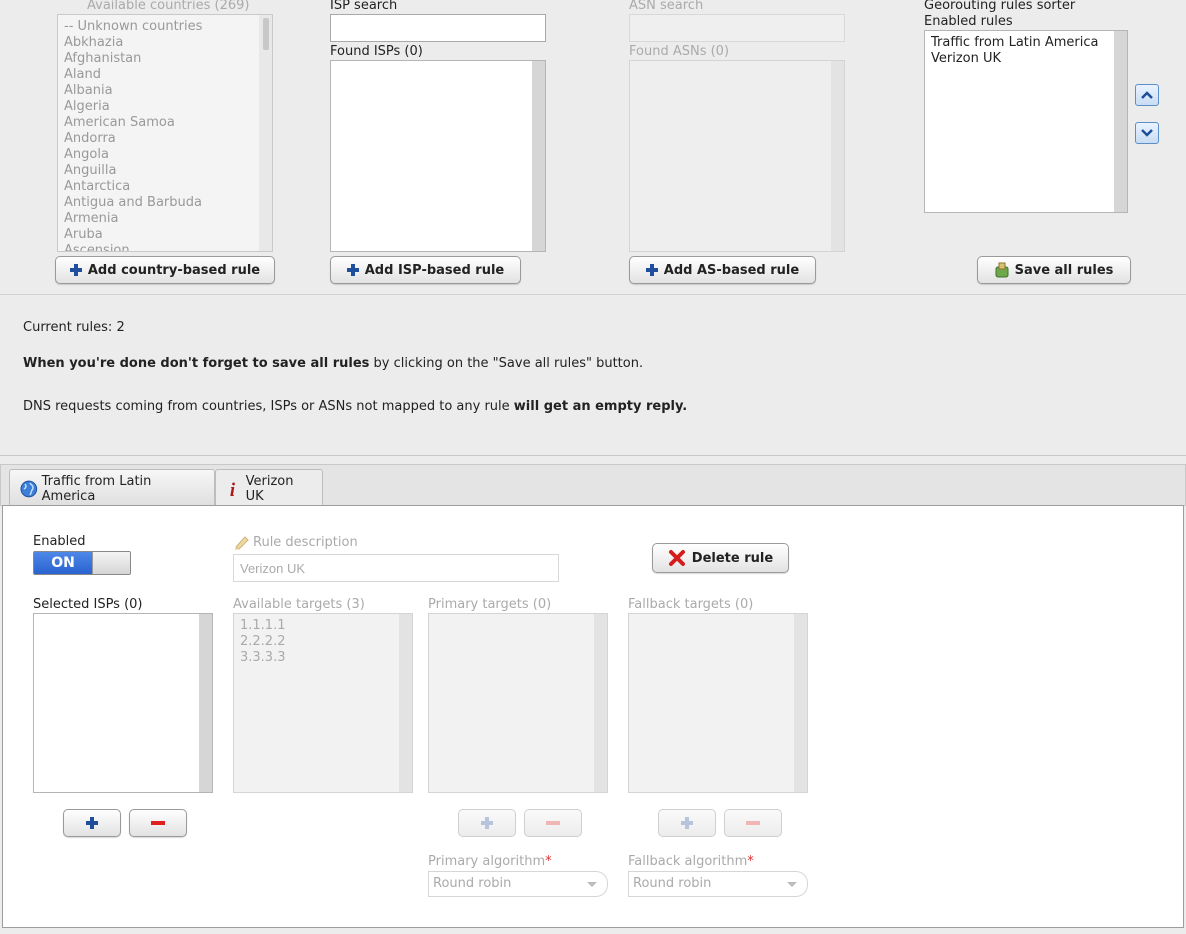 This screenshot has width=1186, height=934. What do you see at coordinates (425, 270) in the screenshot?
I see `add-isp-rule-button: Add ISP-based rule` at bounding box center [425, 270].